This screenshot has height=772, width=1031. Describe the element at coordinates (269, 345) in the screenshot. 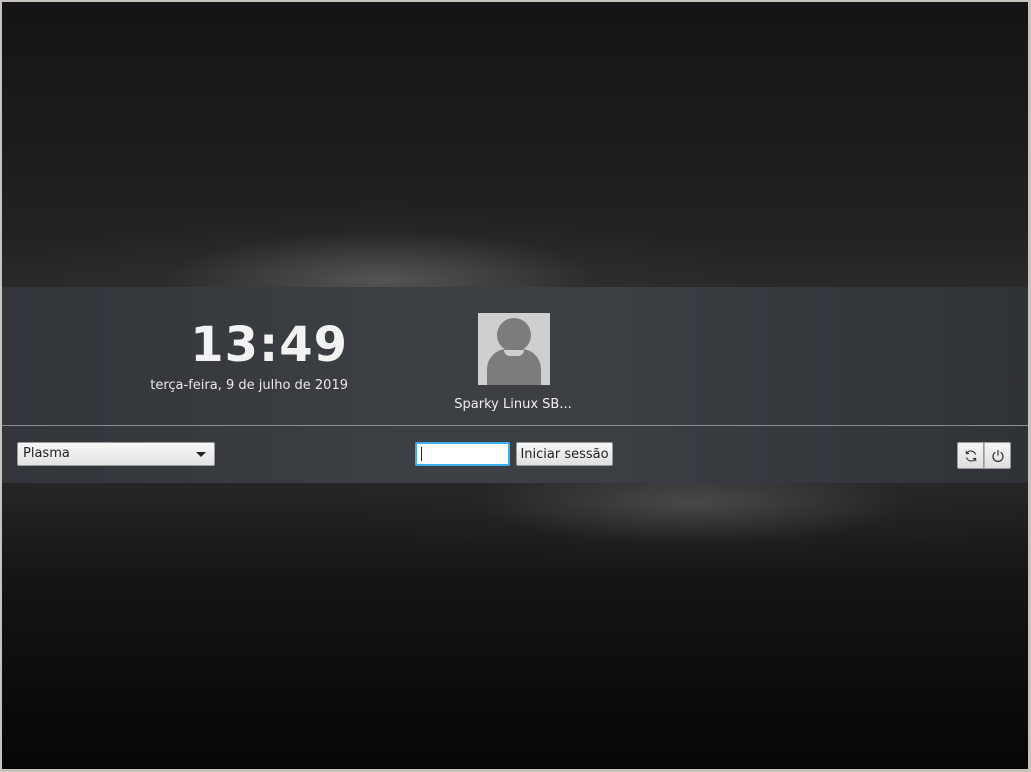

I see `clock: 13:49` at that location.